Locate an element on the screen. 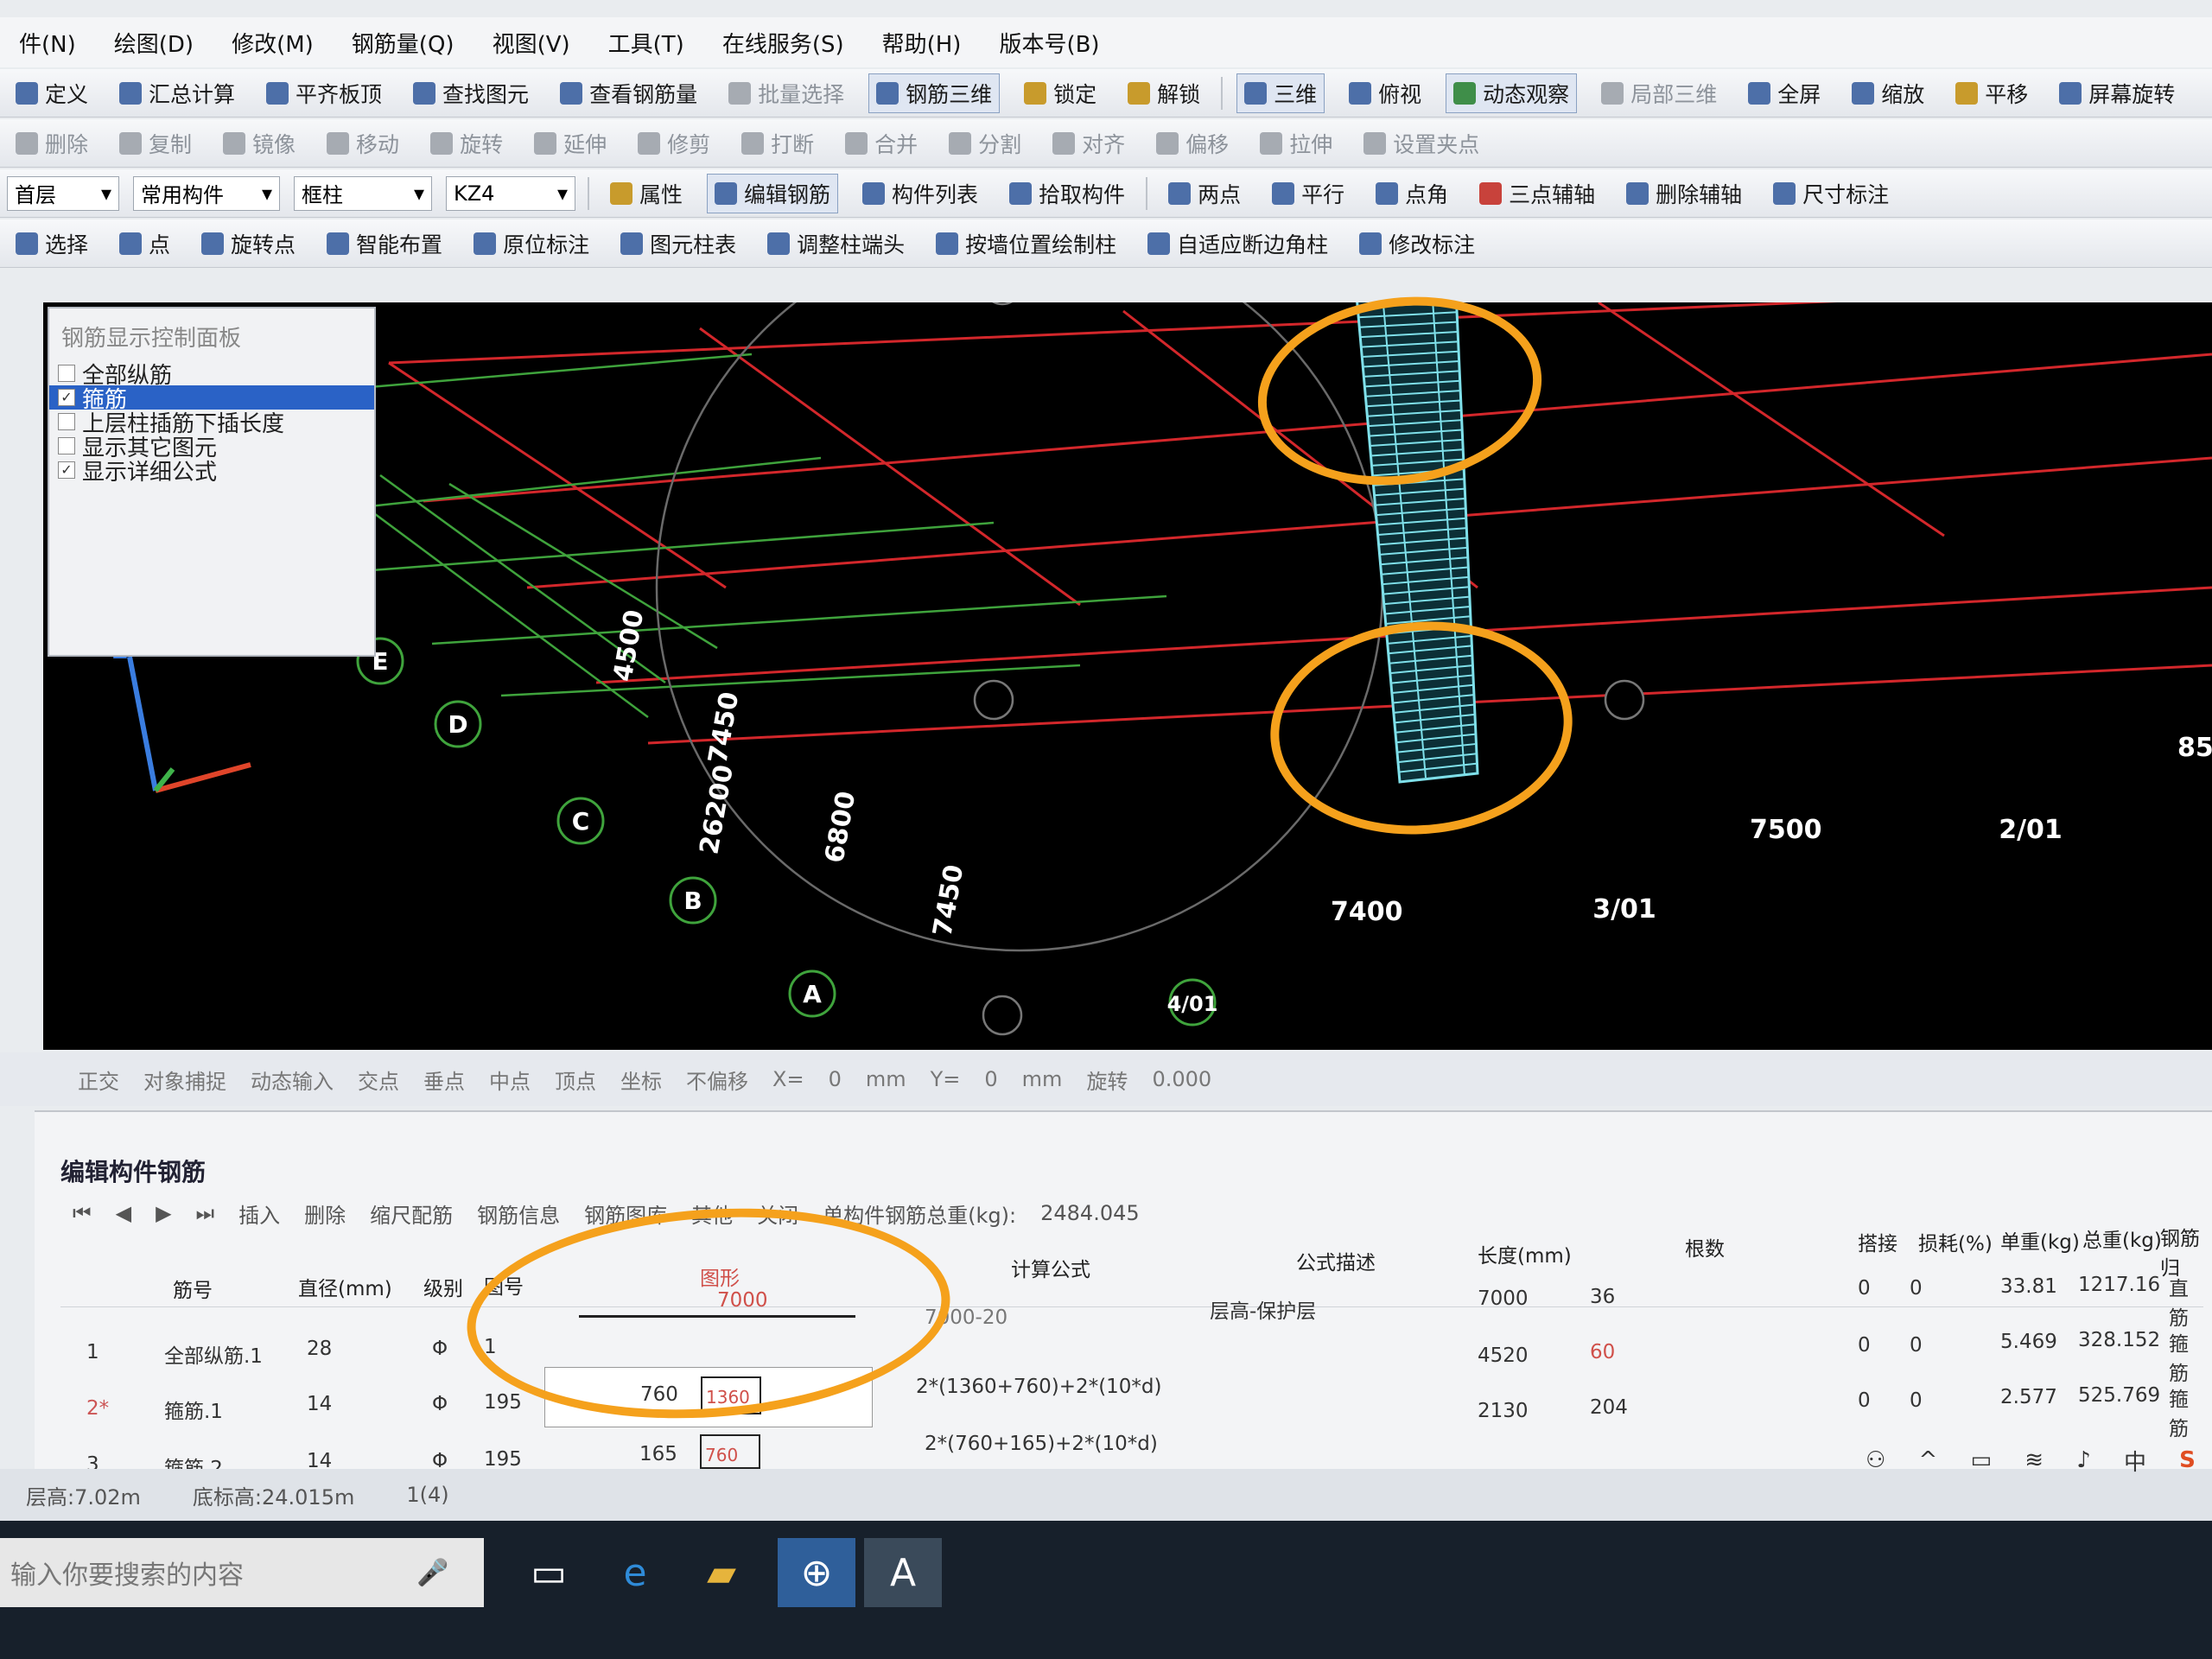 This screenshot has height=1659, width=2212. top-view-button: 俯视 is located at coordinates (1385, 93).